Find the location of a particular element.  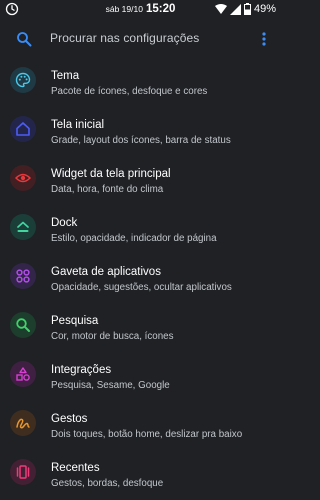

search-input: Procurar nas configurações is located at coordinates (124, 38).